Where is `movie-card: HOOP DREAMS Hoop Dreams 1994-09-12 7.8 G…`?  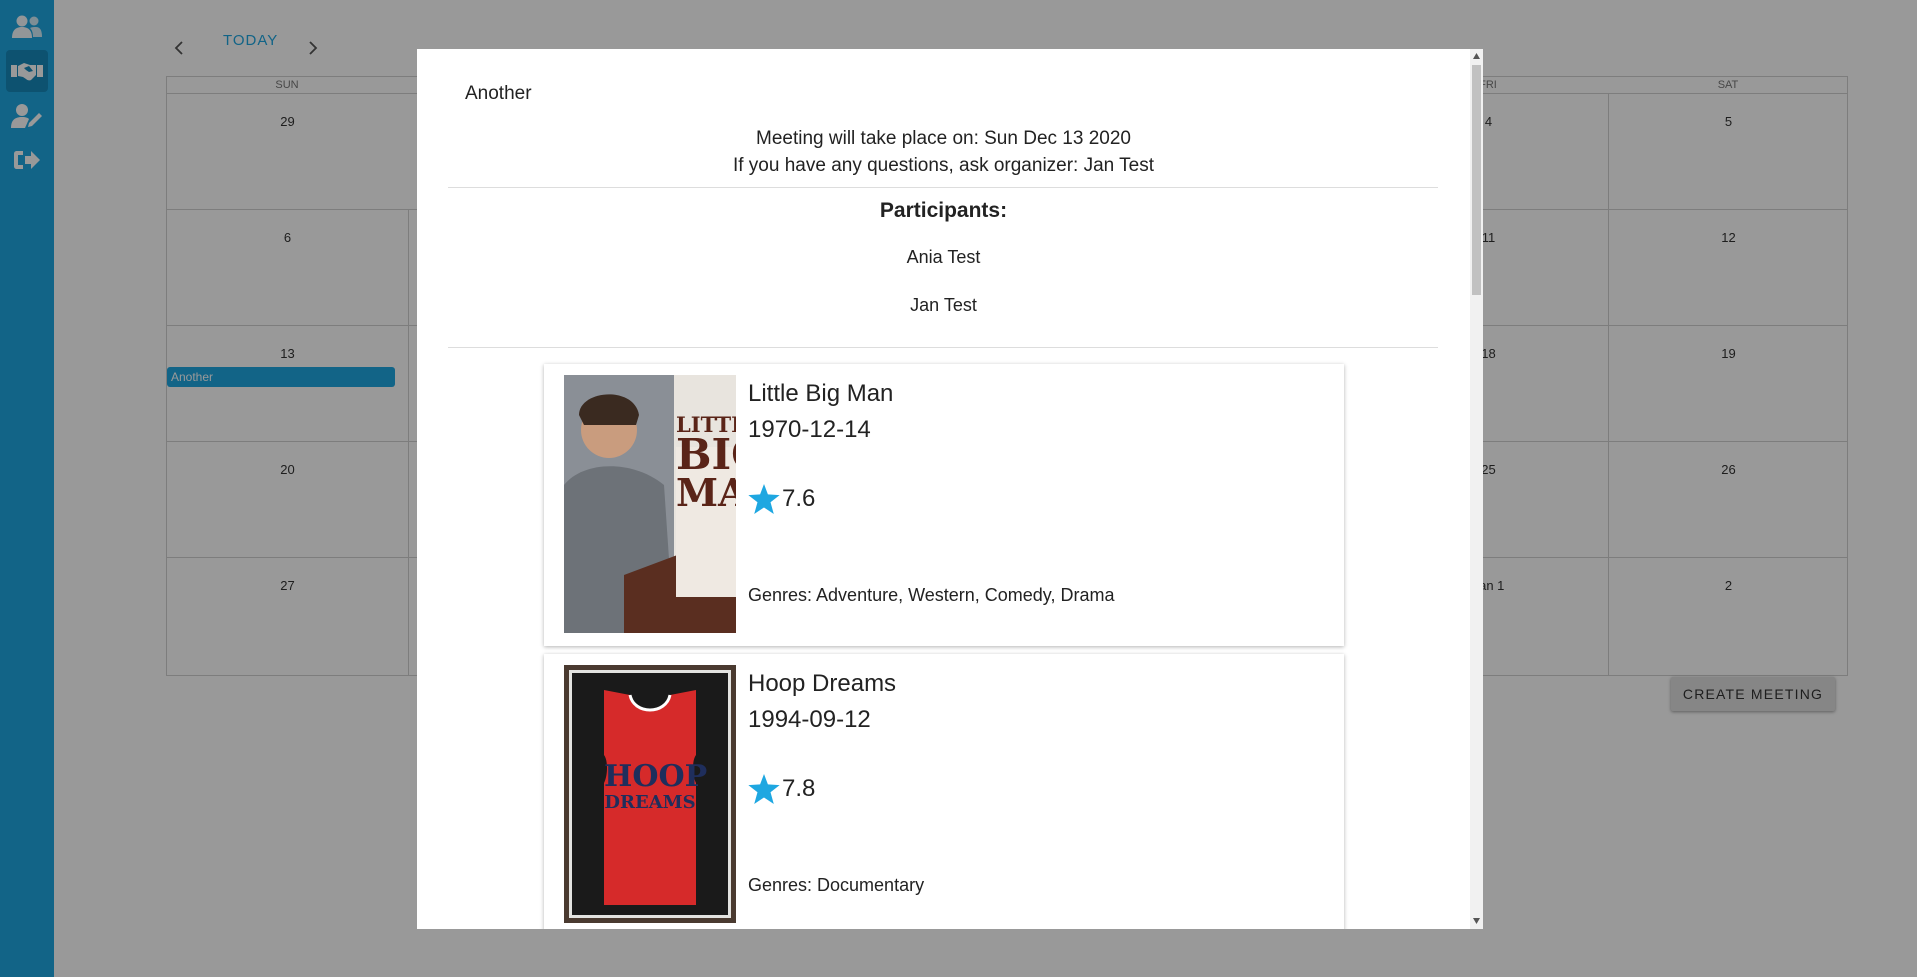
movie-card: HOOP DREAMS Hoop Dreams 1994-09-12 7.8 G… is located at coordinates (944, 791).